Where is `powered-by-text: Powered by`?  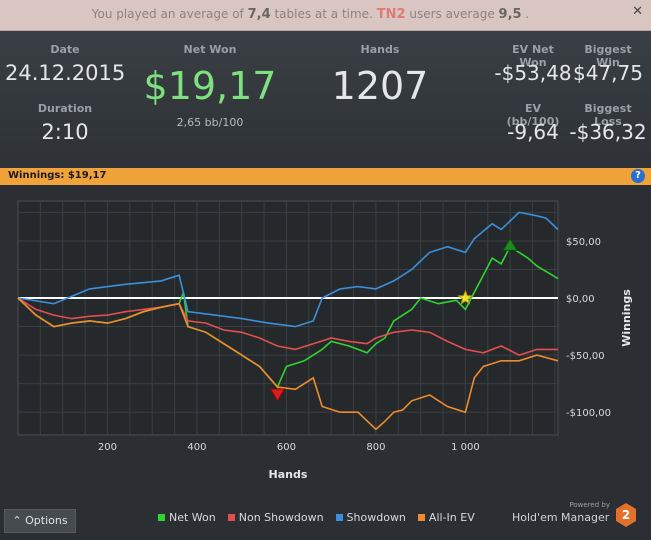 powered-by-text: Powered by is located at coordinates (589, 505).